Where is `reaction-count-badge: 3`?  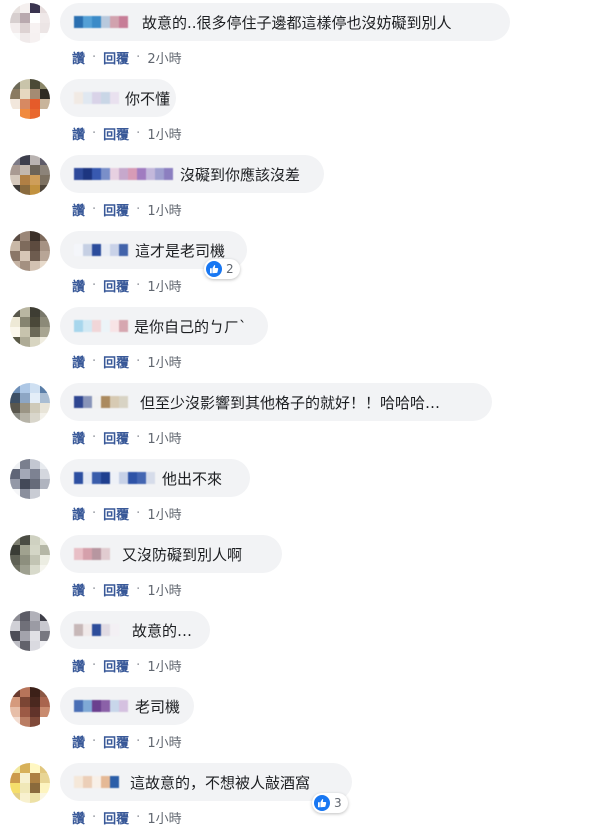
reaction-count-badge: 3 is located at coordinates (330, 803).